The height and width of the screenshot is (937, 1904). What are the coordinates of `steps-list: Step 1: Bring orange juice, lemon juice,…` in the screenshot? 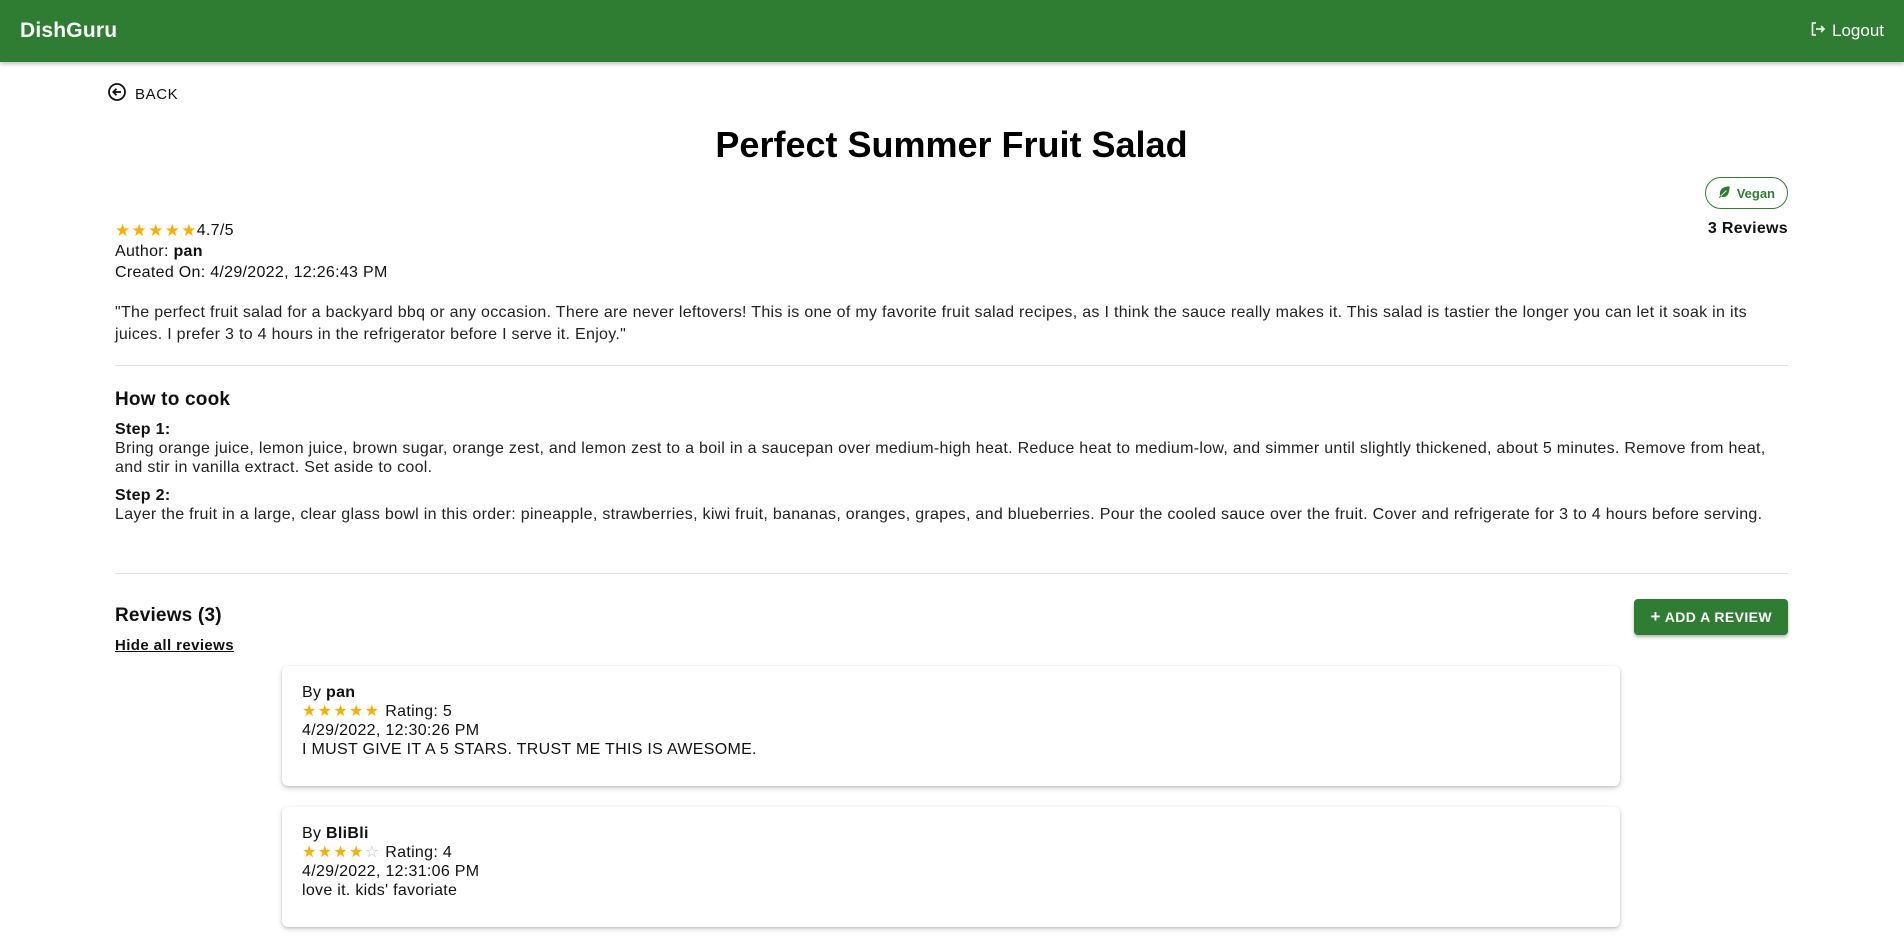 It's located at (951, 476).